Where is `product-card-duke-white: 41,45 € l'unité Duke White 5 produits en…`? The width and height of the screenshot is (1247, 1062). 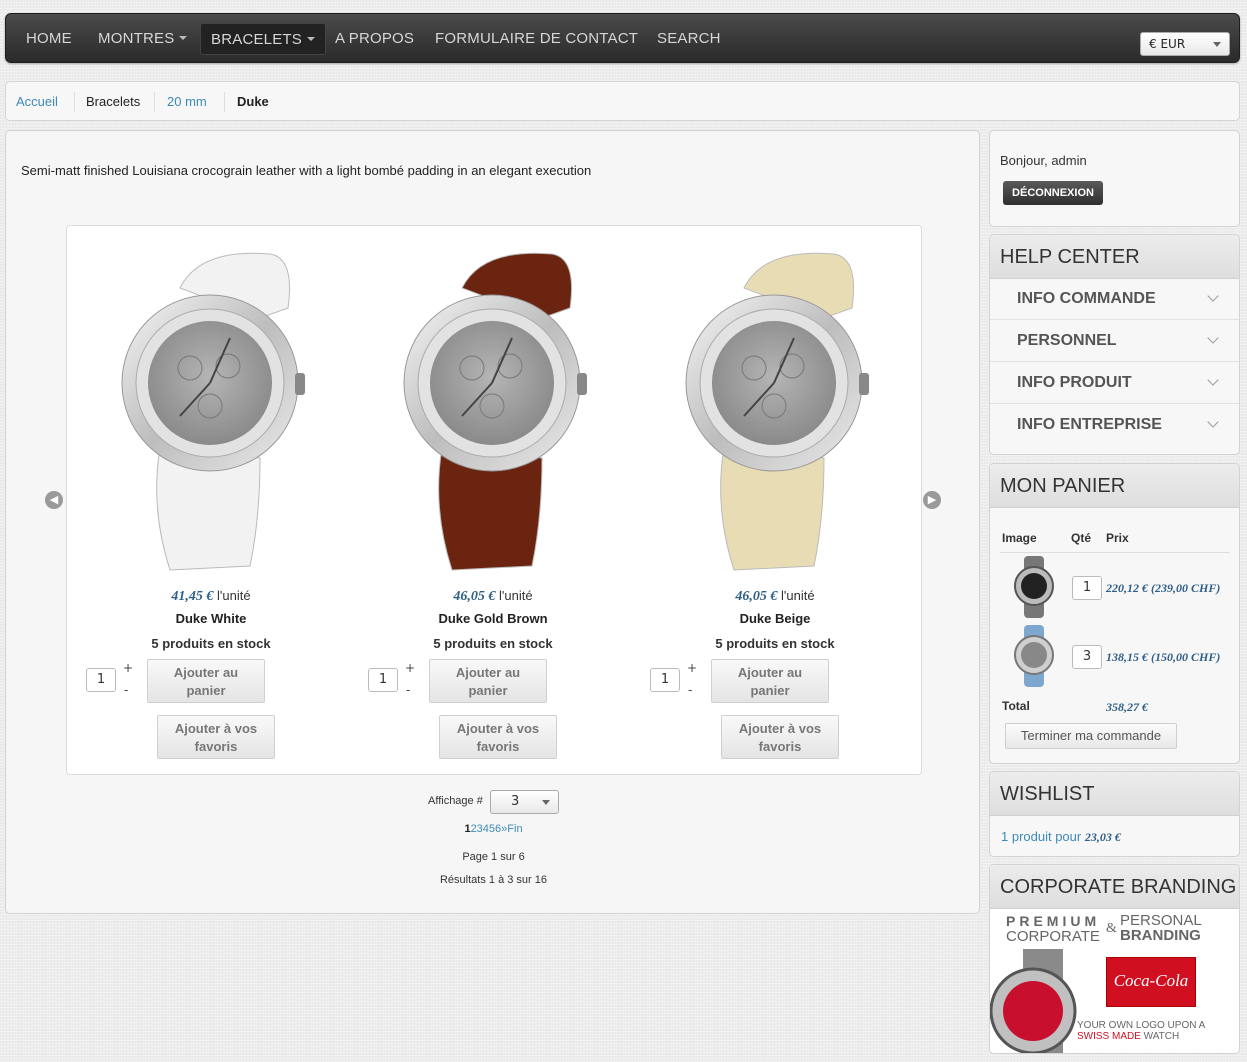 product-card-duke-white: 41,45 € l'unité Duke White 5 produits en… is located at coordinates (211, 501).